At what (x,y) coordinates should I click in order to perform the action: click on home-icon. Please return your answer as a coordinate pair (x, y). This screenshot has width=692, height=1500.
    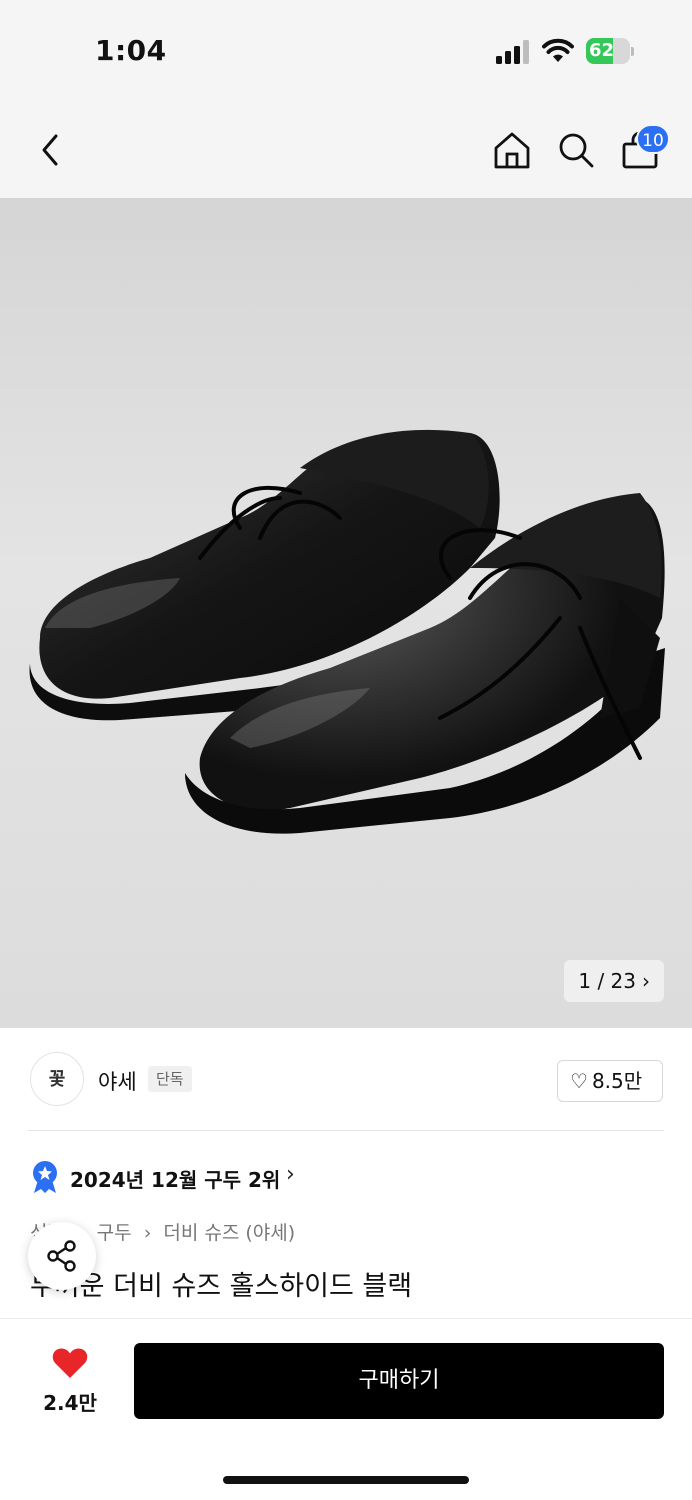
    Looking at the image, I should click on (512, 150).